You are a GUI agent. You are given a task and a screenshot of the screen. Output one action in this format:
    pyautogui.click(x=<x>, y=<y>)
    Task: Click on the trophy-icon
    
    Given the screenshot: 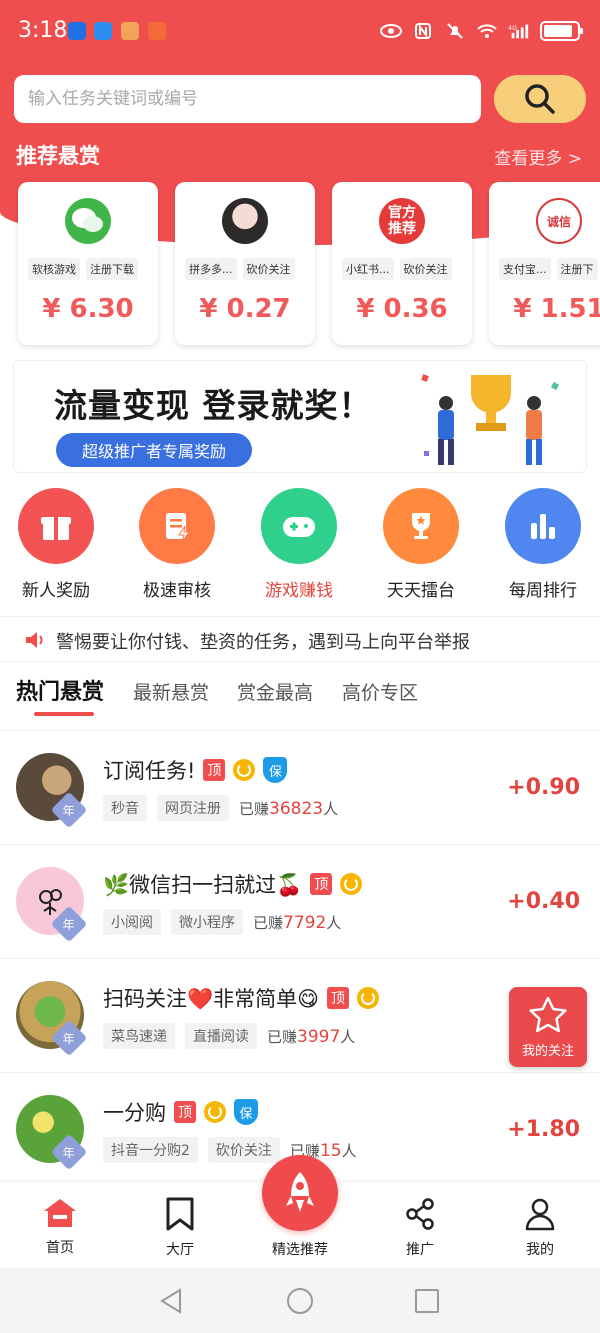 What is the action you would take?
    pyautogui.click(x=421, y=526)
    